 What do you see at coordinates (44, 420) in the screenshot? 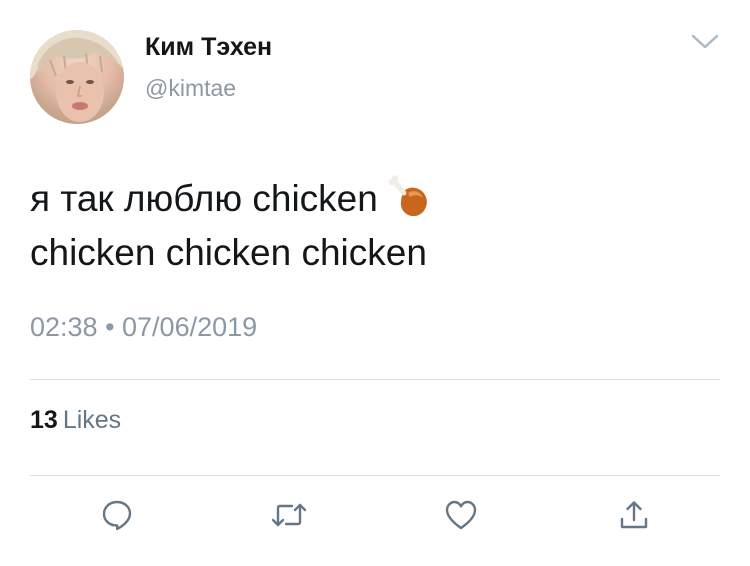
I see `likes-count: 13` at bounding box center [44, 420].